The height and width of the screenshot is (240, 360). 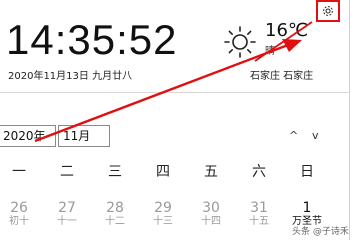 I want to click on calendar-day: 31 十五, so click(x=259, y=214).